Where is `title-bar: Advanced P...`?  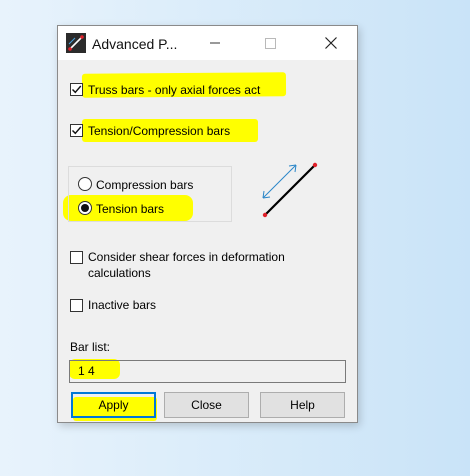
title-bar: Advanced P... is located at coordinates (207, 43).